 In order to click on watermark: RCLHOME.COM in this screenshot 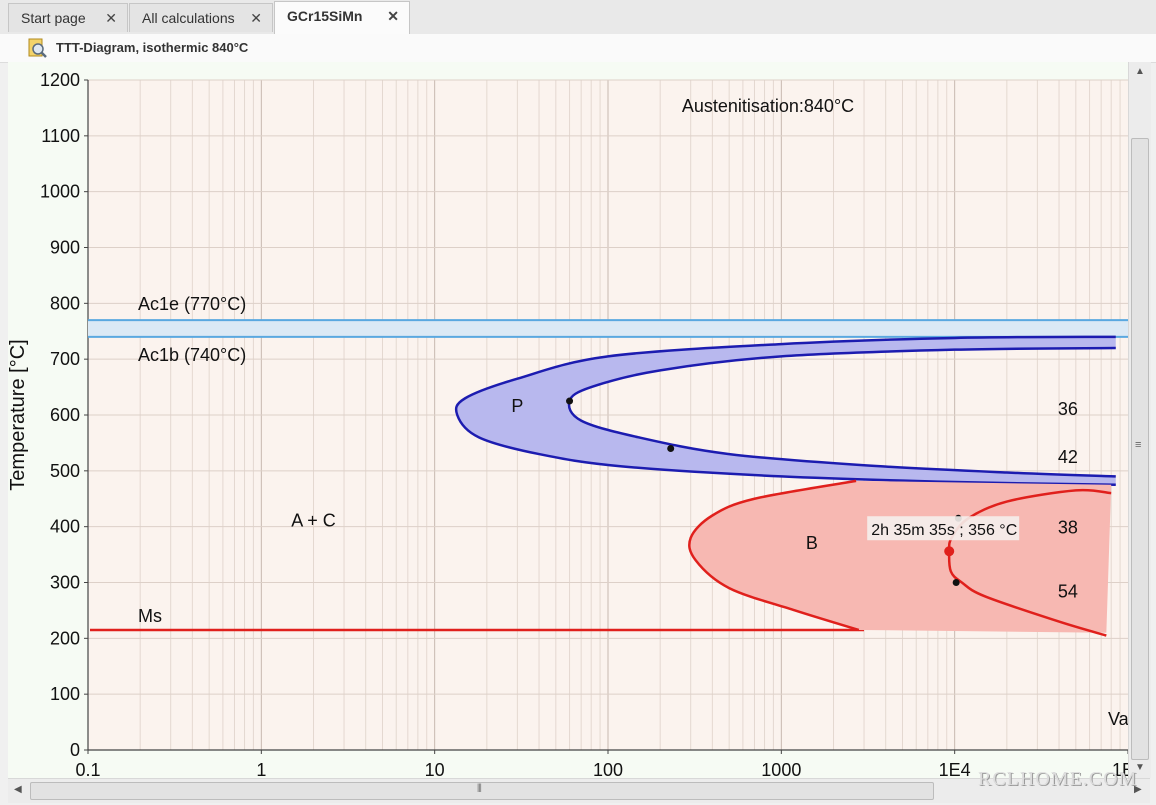, I will do `click(1058, 779)`.